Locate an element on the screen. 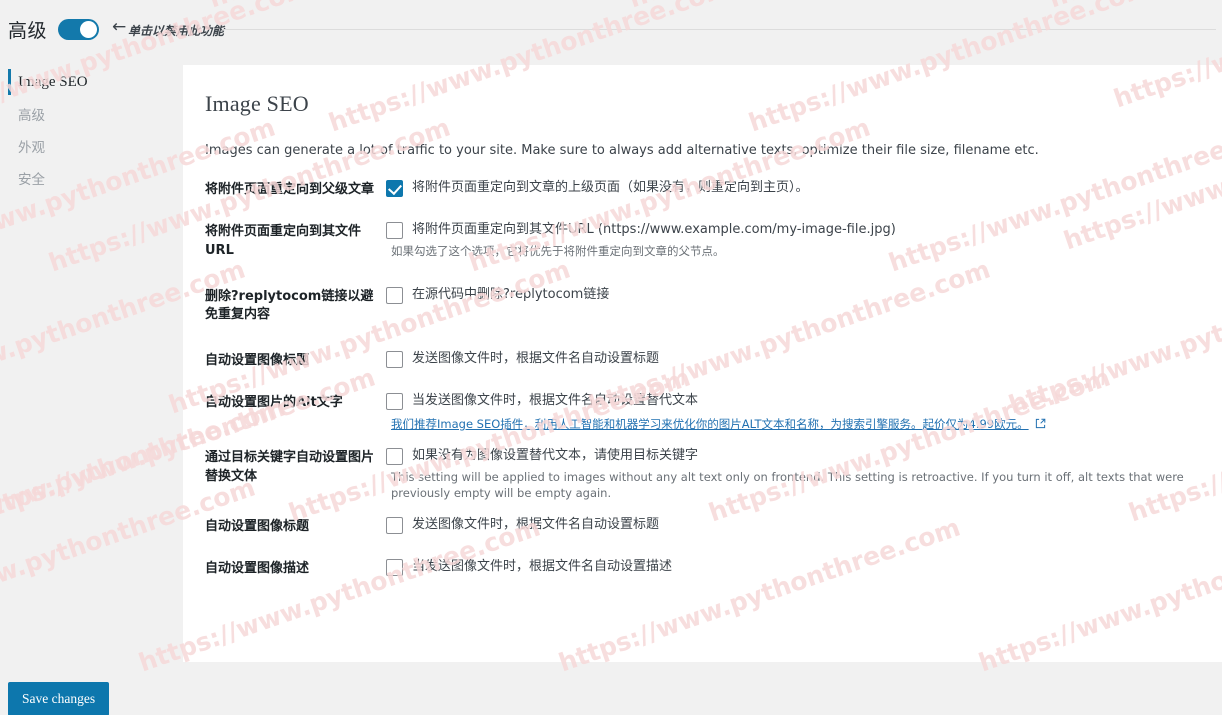 The height and width of the screenshot is (715, 1222). setting-label: 将附件页面重定向到父级文章 is located at coordinates (290, 189).